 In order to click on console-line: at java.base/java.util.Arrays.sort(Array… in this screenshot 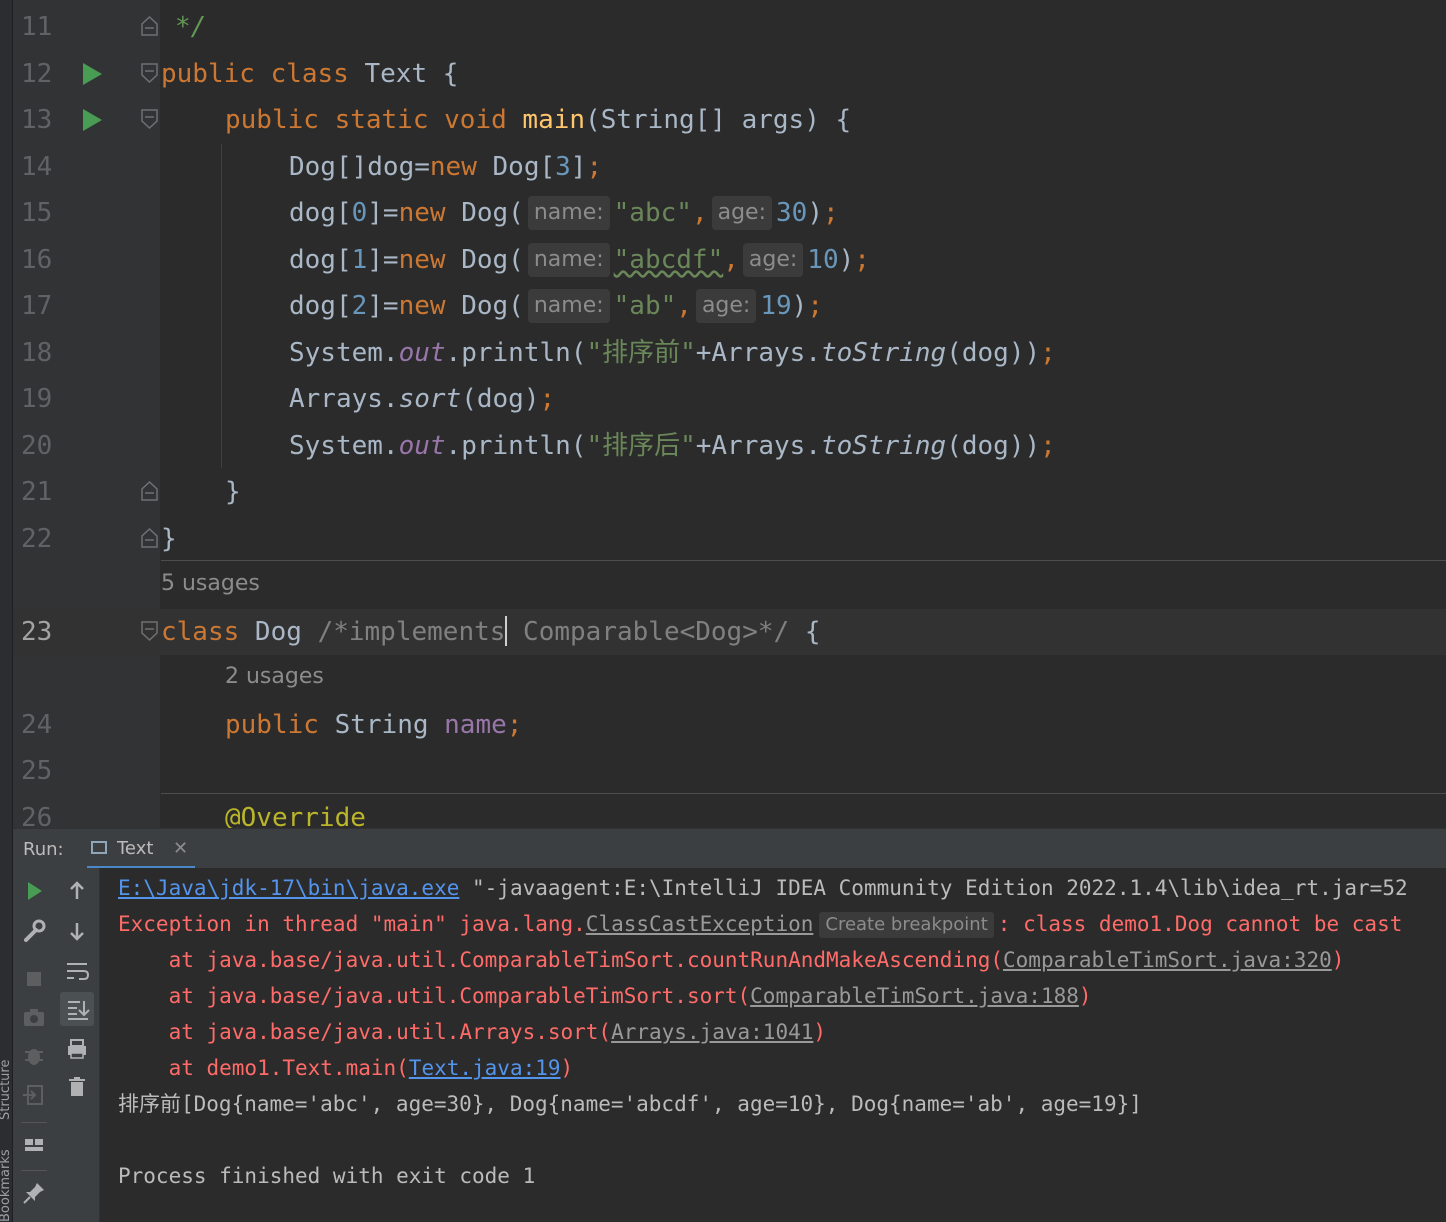, I will do `click(472, 1032)`.